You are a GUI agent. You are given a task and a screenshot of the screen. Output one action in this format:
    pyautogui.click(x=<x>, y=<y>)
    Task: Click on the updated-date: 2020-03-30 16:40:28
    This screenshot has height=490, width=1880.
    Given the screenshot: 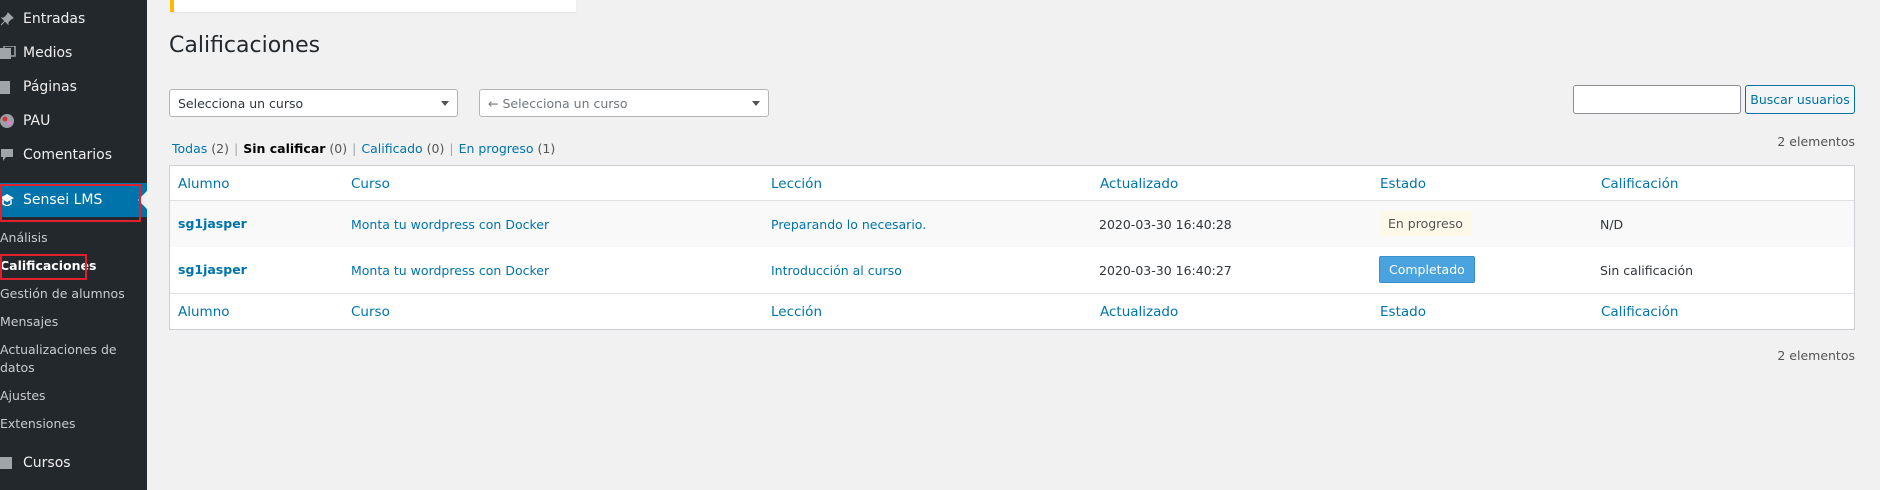 What is the action you would take?
    pyautogui.click(x=1165, y=224)
    